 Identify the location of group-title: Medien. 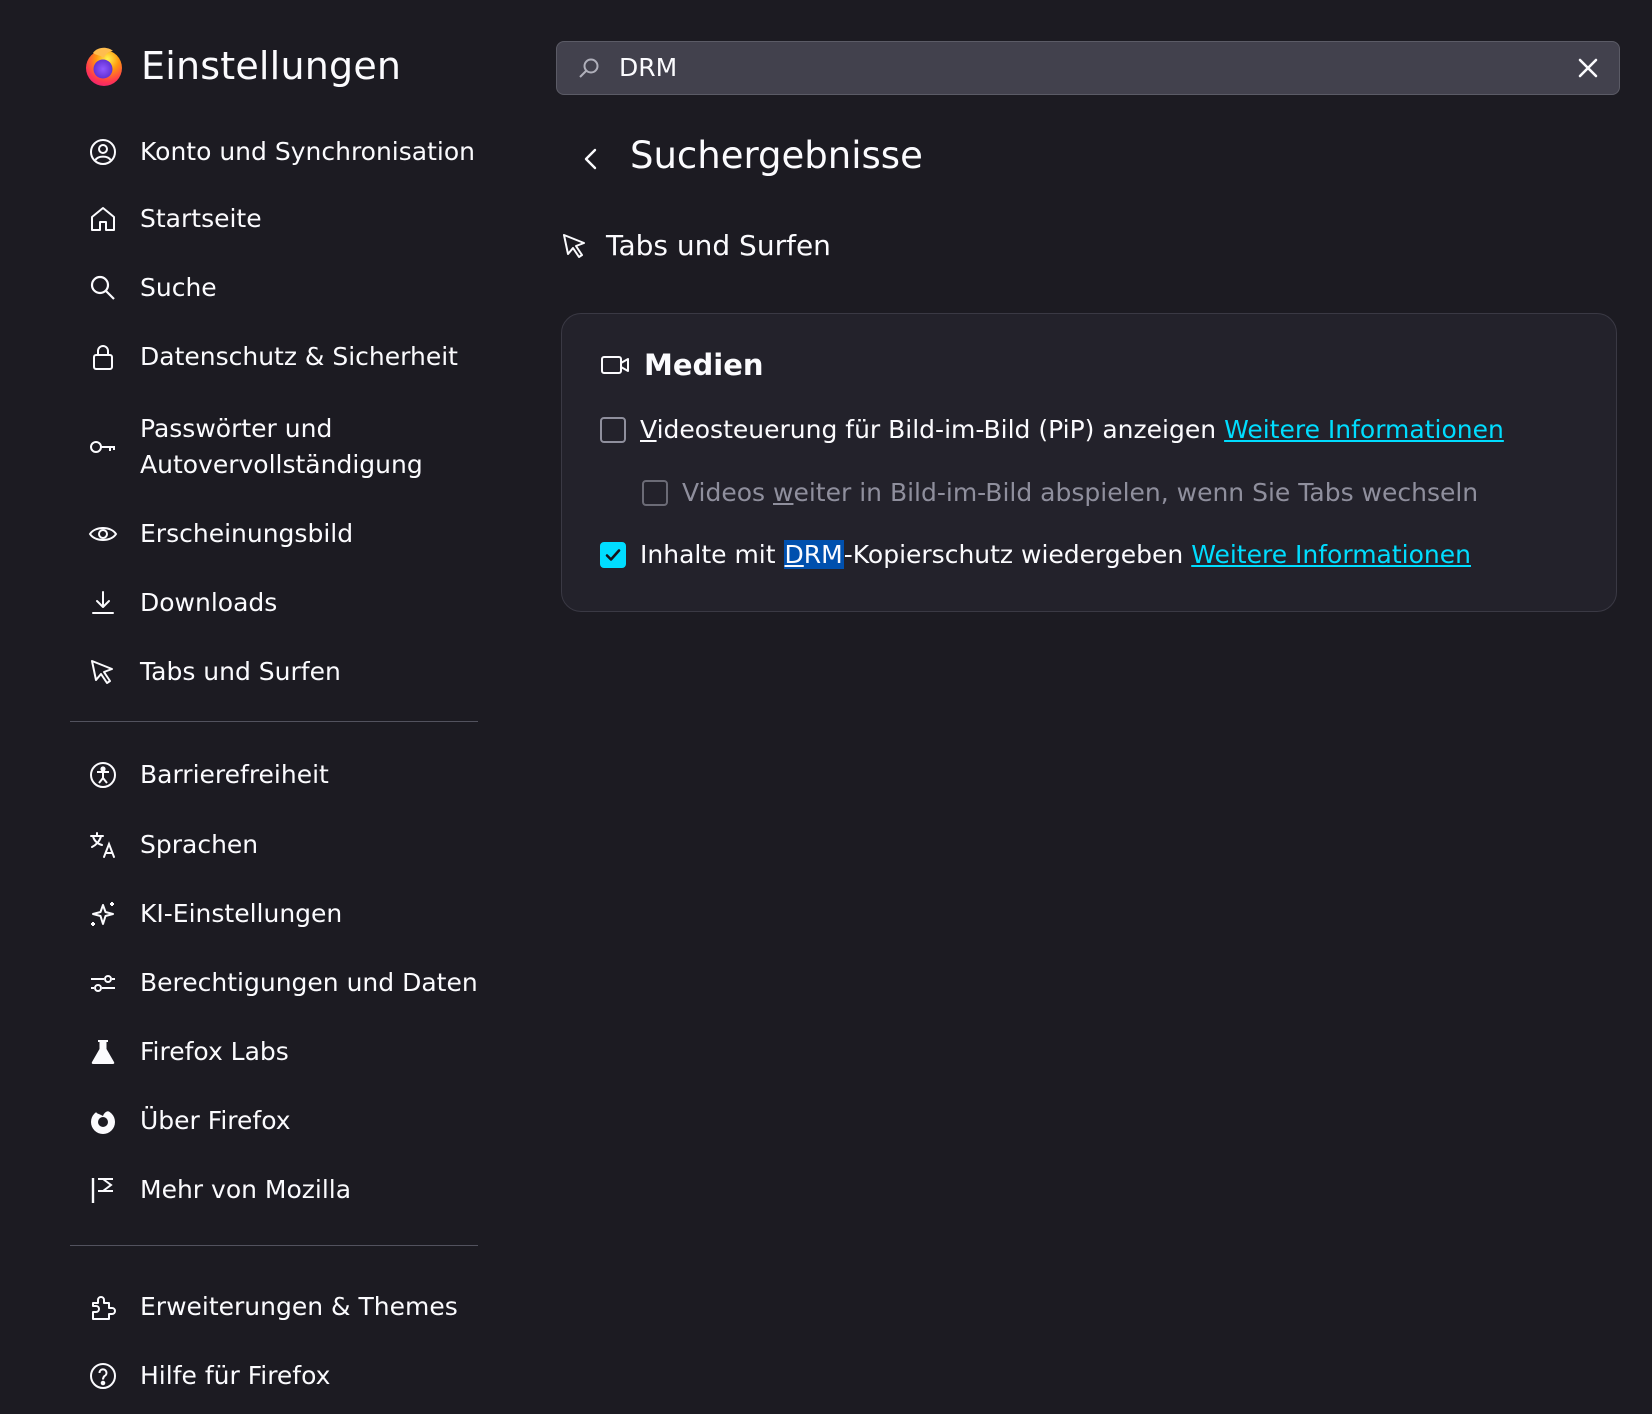
(704, 365).